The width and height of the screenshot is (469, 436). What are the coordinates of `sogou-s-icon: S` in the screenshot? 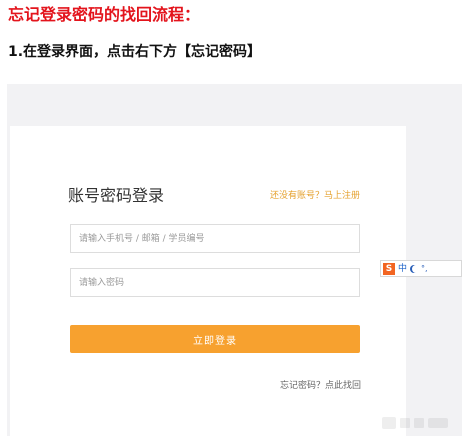 It's located at (389, 268).